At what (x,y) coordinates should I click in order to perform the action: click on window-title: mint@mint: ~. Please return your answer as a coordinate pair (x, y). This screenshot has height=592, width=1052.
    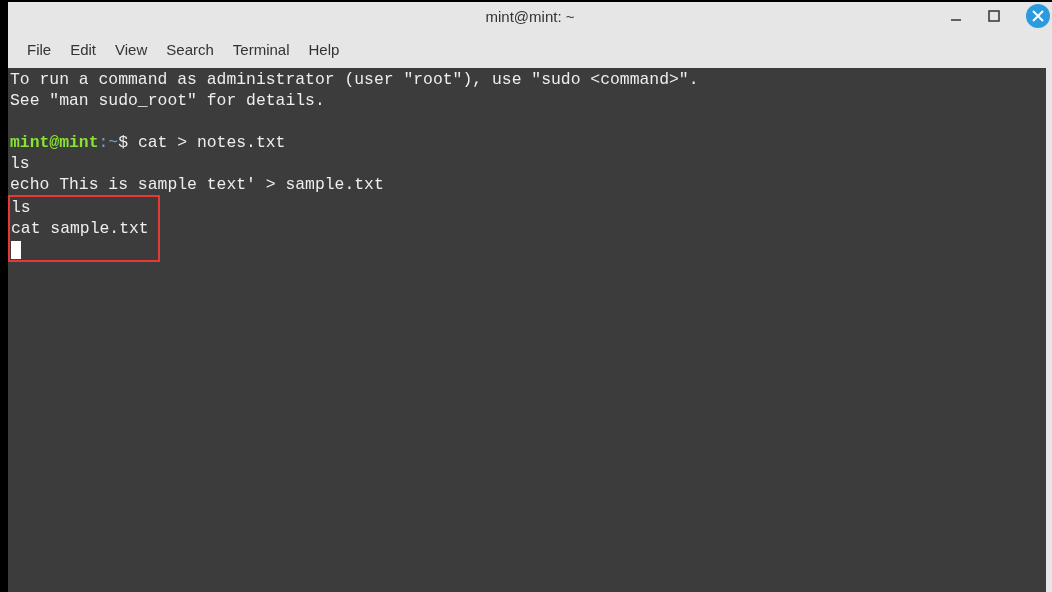
    Looking at the image, I should click on (530, 16).